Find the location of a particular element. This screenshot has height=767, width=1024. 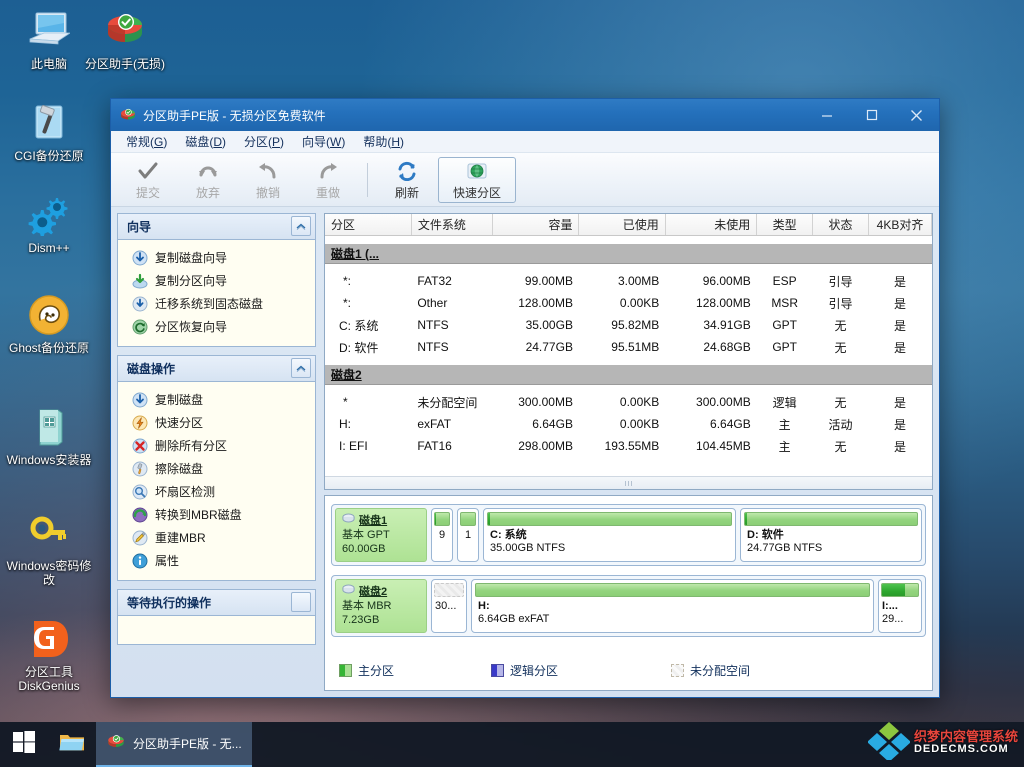

menu-wizard: 向导(W) is located at coordinates (323, 141).